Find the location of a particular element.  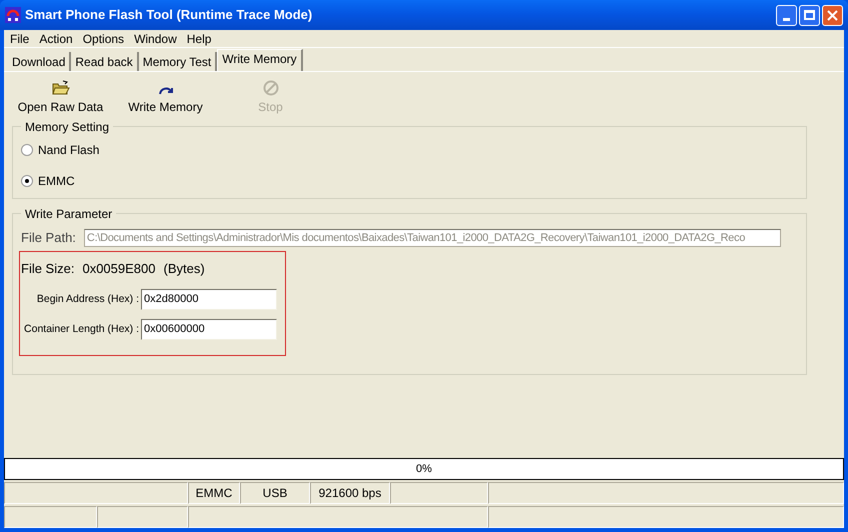

toolbar-button: Write Memory is located at coordinates (165, 96).